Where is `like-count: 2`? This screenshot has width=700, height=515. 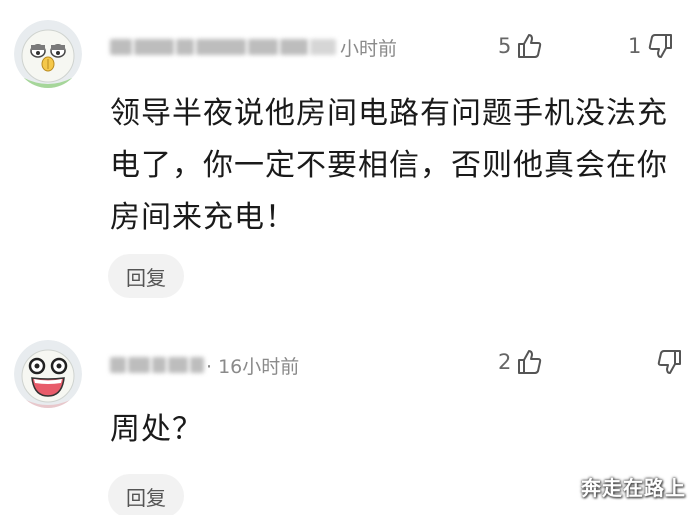 like-count: 2 is located at coordinates (505, 362).